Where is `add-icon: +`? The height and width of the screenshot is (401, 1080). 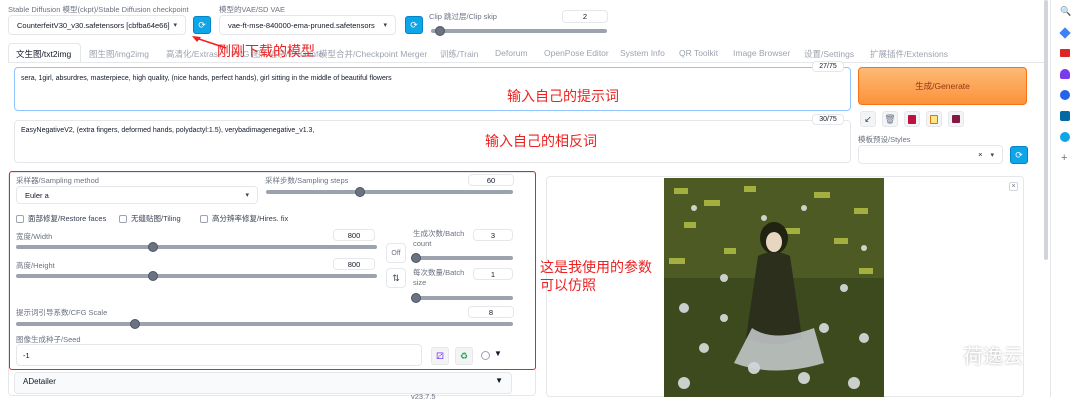 add-icon: + is located at coordinates (1064, 158).